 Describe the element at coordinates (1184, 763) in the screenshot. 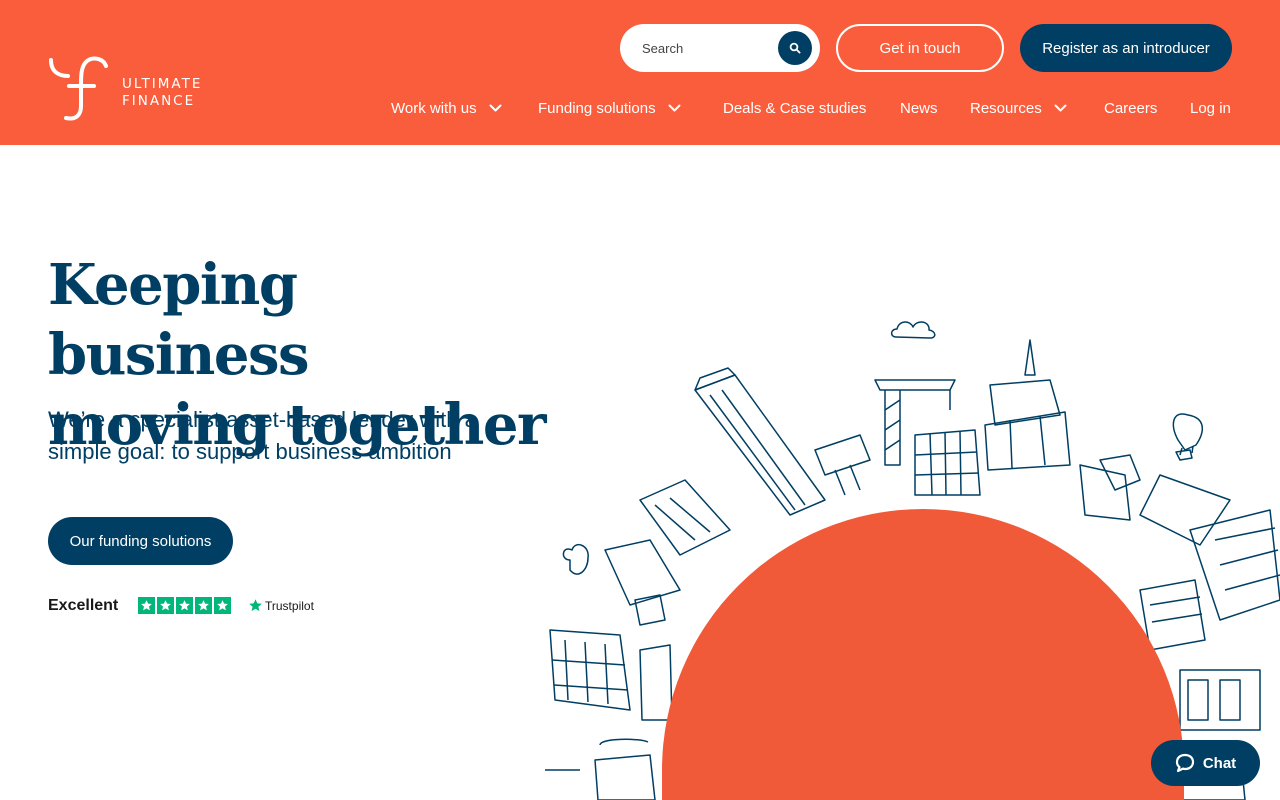

I see `chat-bubble-icon` at that location.